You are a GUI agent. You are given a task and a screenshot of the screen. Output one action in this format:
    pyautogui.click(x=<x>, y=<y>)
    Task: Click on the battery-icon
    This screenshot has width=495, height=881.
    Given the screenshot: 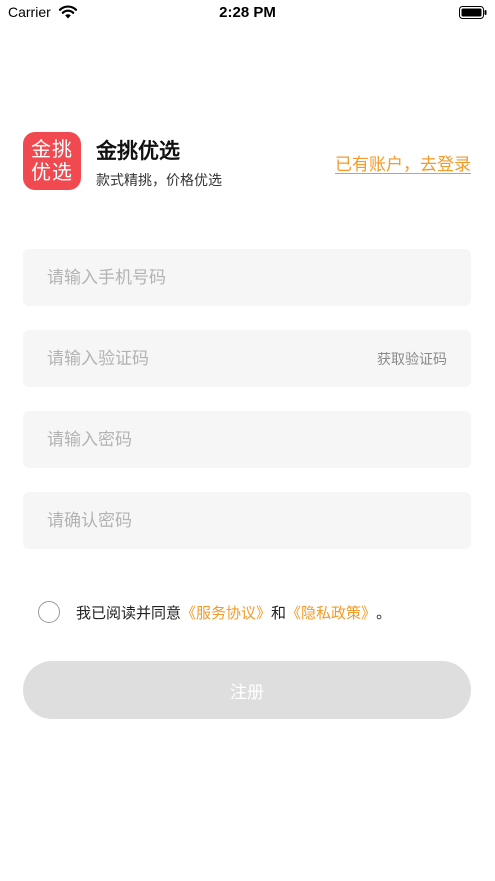 What is the action you would take?
    pyautogui.click(x=473, y=12)
    